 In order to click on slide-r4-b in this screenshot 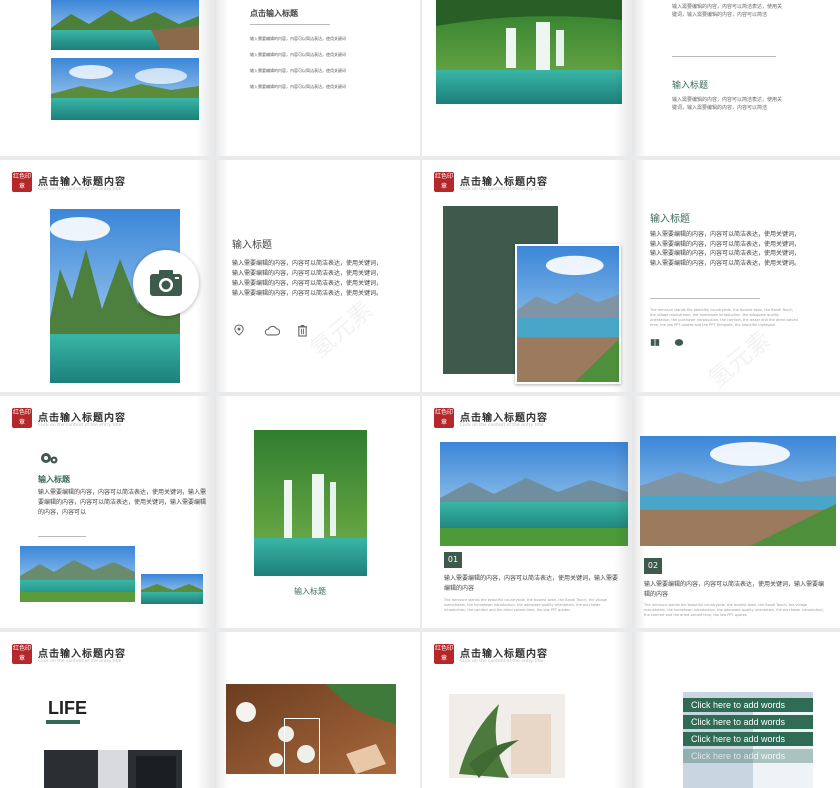, I will do `click(317, 710)`.